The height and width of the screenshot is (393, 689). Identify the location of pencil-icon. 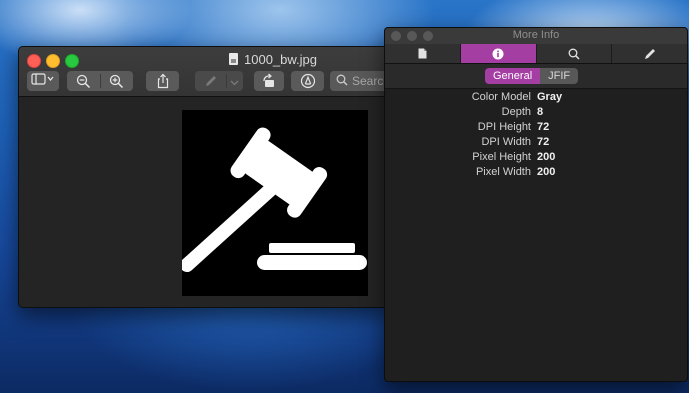
(649, 53).